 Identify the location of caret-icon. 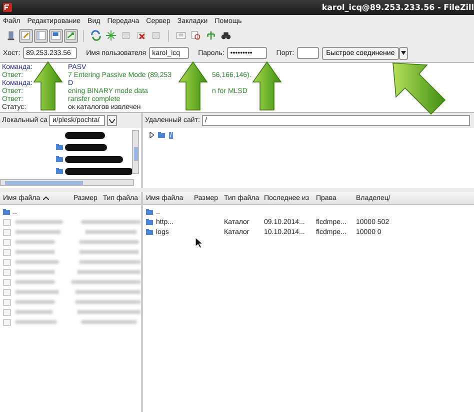
(403, 53).